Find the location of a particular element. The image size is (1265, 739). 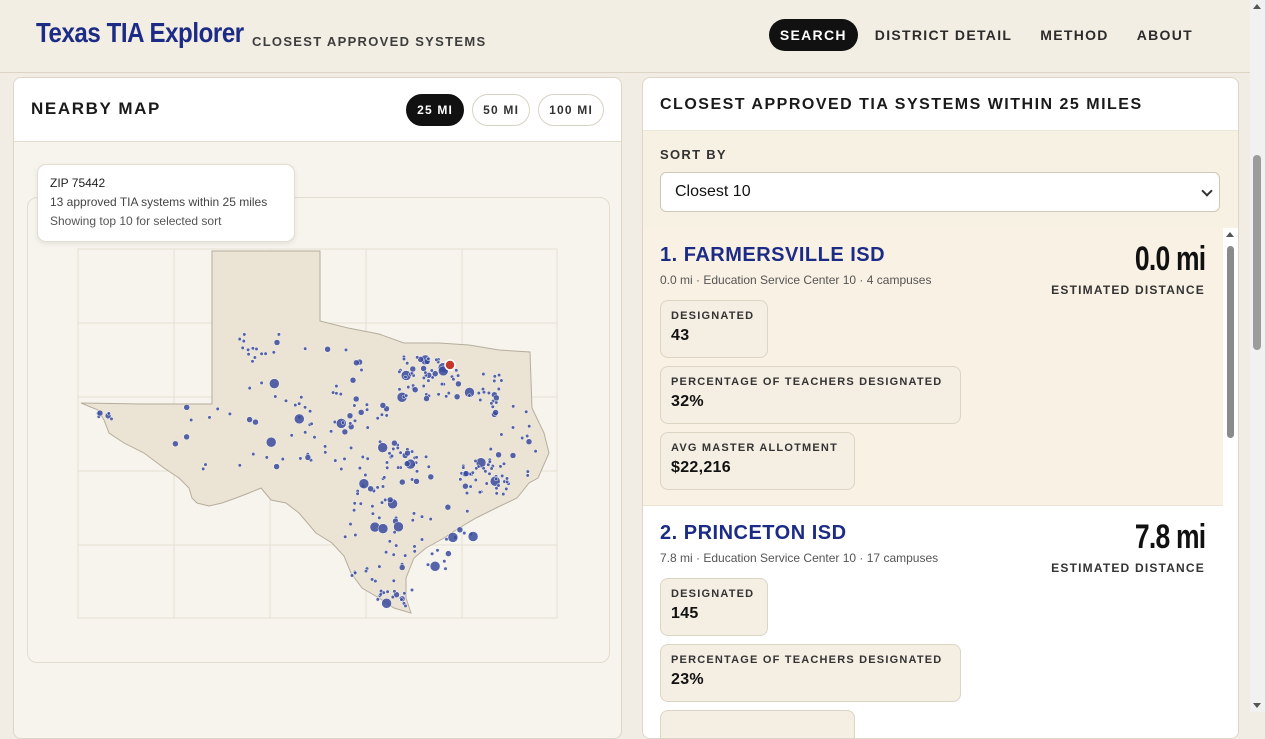

scroll-up-arrow-icon is located at coordinates (1257, 6).